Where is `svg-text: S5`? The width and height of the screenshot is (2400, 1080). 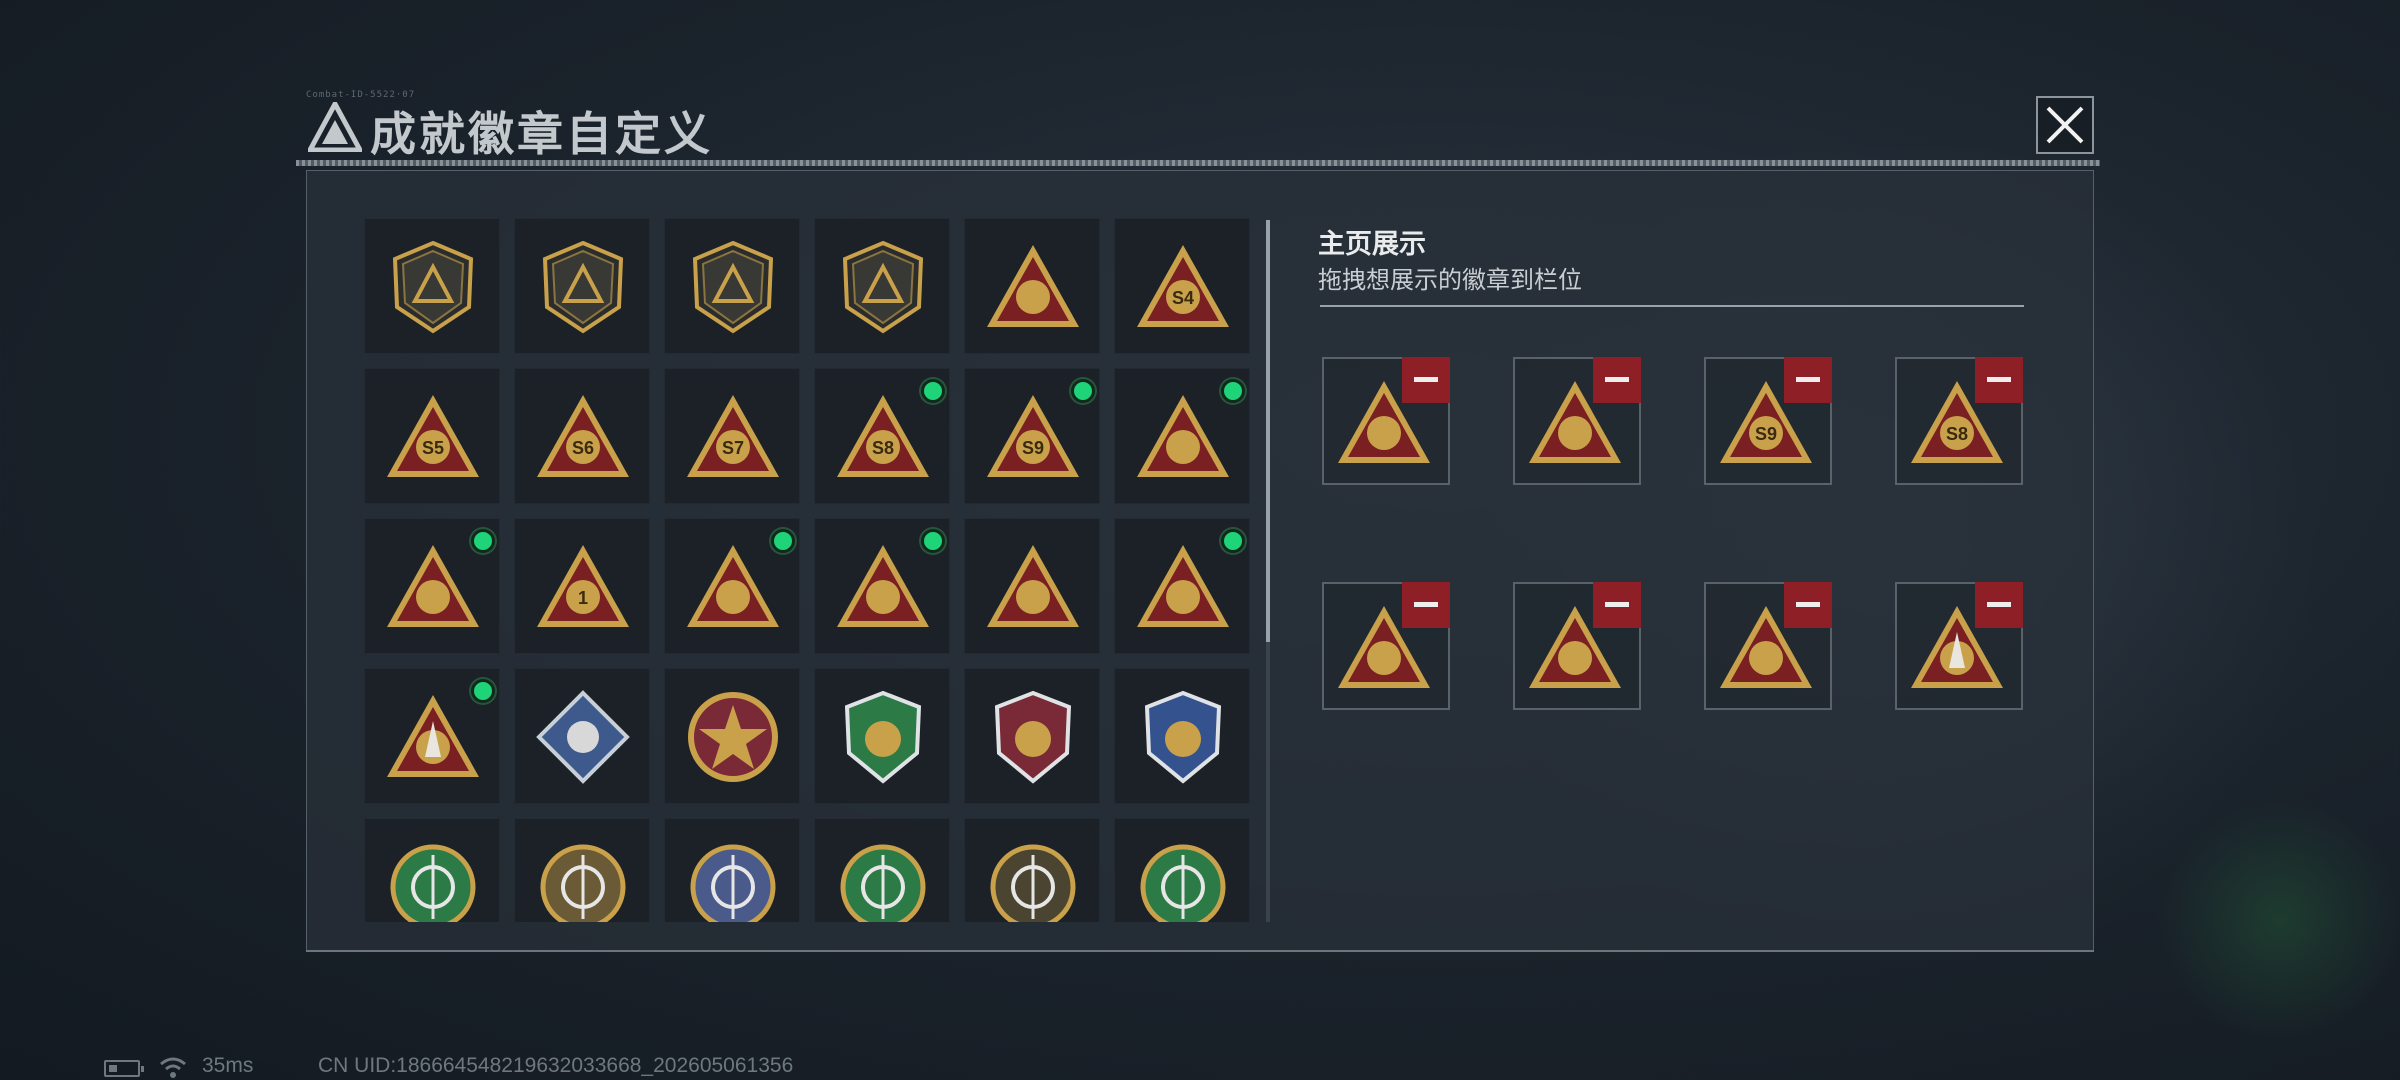 svg-text: S5 is located at coordinates (433, 448).